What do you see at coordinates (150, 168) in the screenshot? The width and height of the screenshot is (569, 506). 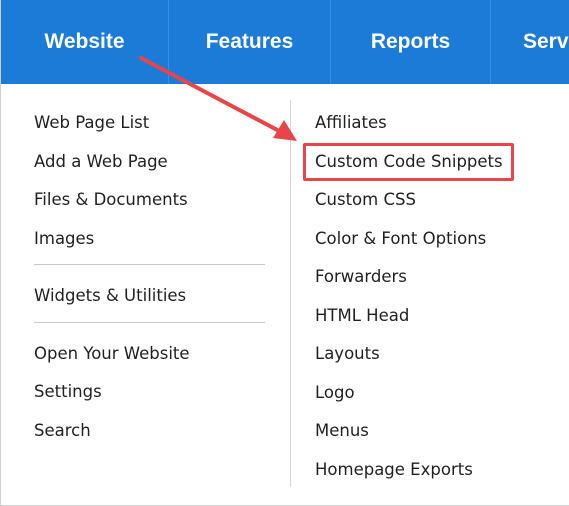 I see `menu-item-add-web-page: Add a Web Page` at bounding box center [150, 168].